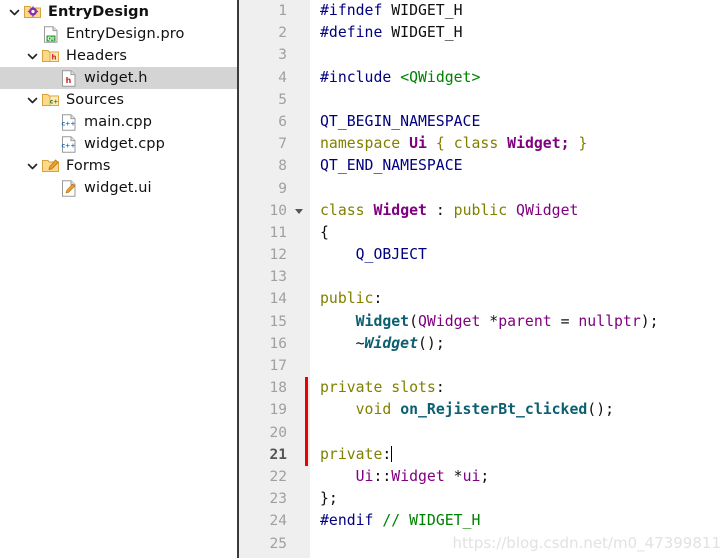  What do you see at coordinates (278, 432) in the screenshot?
I see `line-number: 20` at bounding box center [278, 432].